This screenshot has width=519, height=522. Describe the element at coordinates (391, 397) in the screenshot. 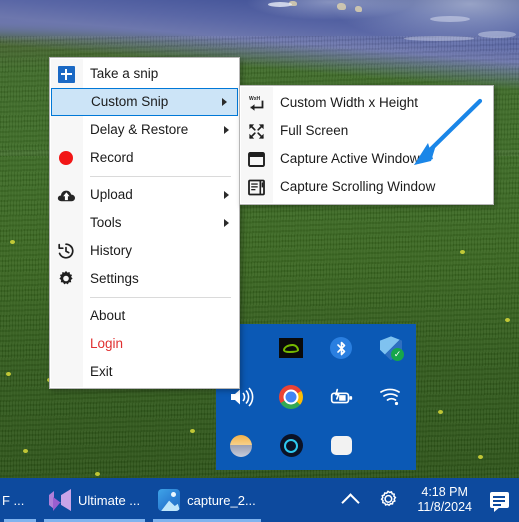

I see `wifi-icon` at that location.